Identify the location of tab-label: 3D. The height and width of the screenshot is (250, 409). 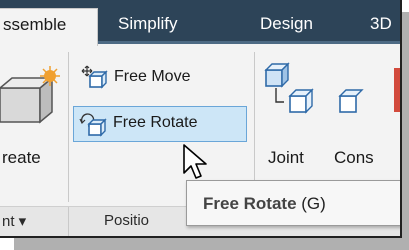
(381, 23).